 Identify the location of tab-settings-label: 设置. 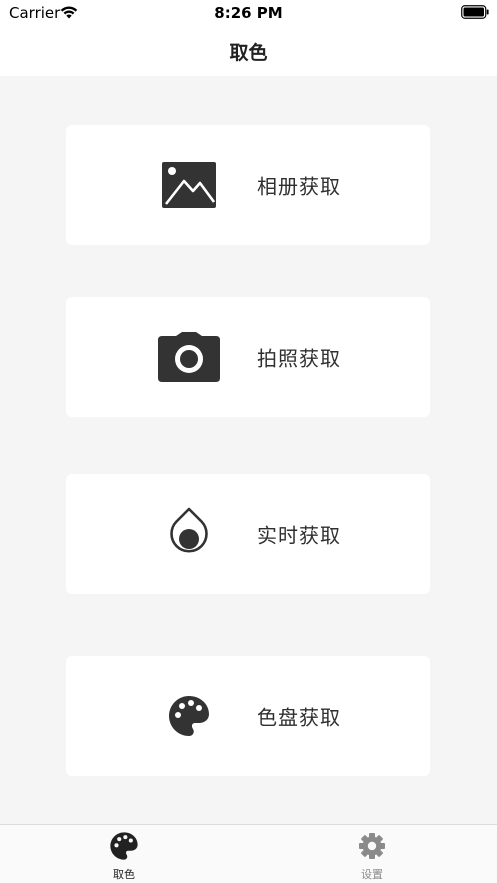
(372, 874).